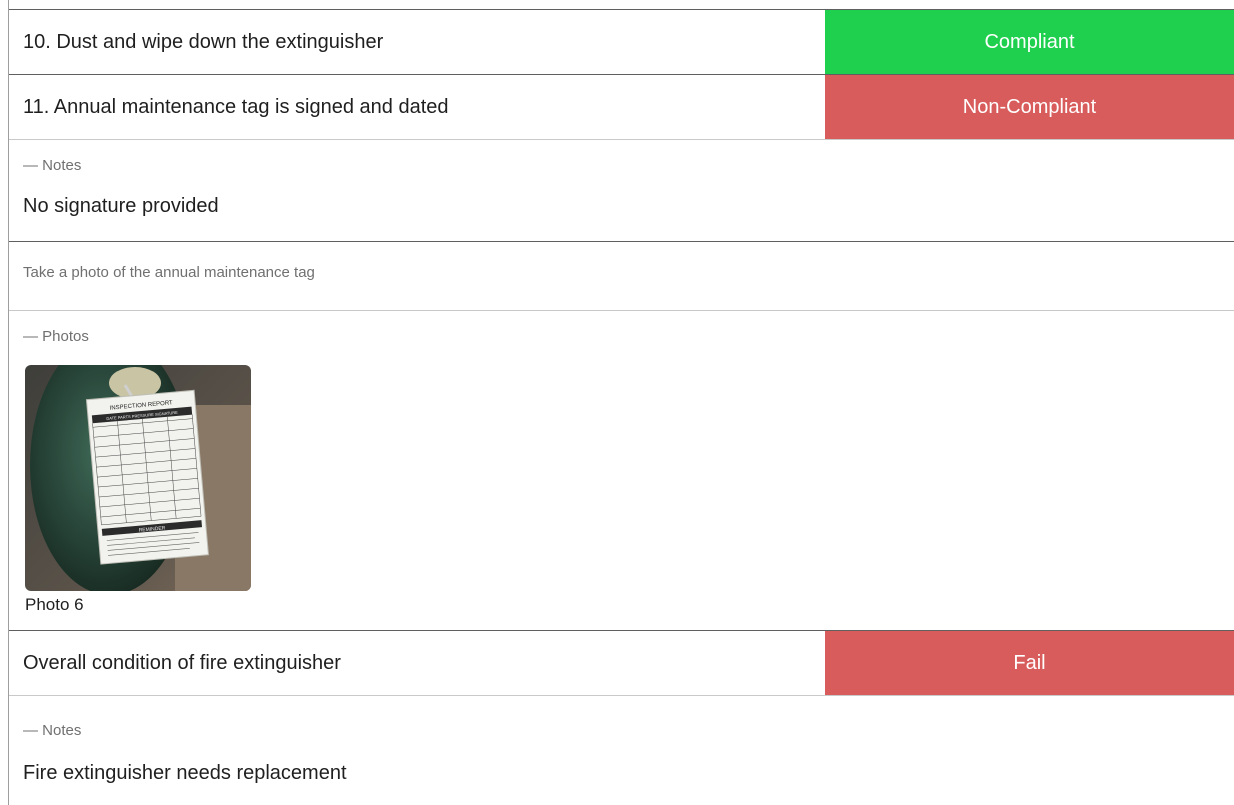 The height and width of the screenshot is (805, 1234). Describe the element at coordinates (182, 662) in the screenshot. I see `overall-label: Overall condition of fire extinguisher` at that location.